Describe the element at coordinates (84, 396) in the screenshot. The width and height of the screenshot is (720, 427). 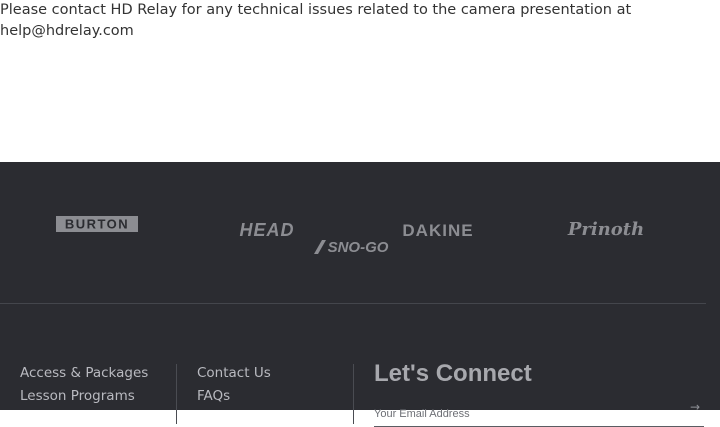
I see `footer-link-lesson-programs: Lesson Programs` at that location.